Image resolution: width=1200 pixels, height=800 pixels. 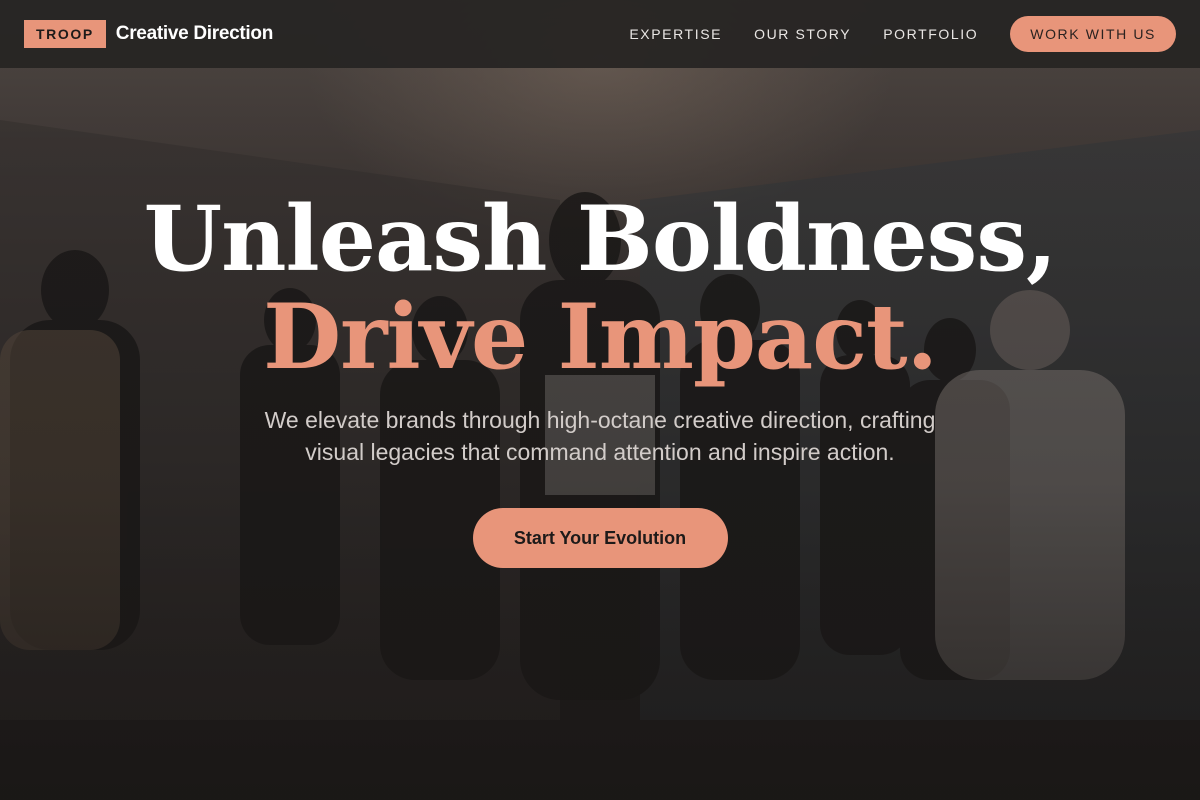 I want to click on nav-link-expertise: EXPERTISE, so click(x=675, y=34).